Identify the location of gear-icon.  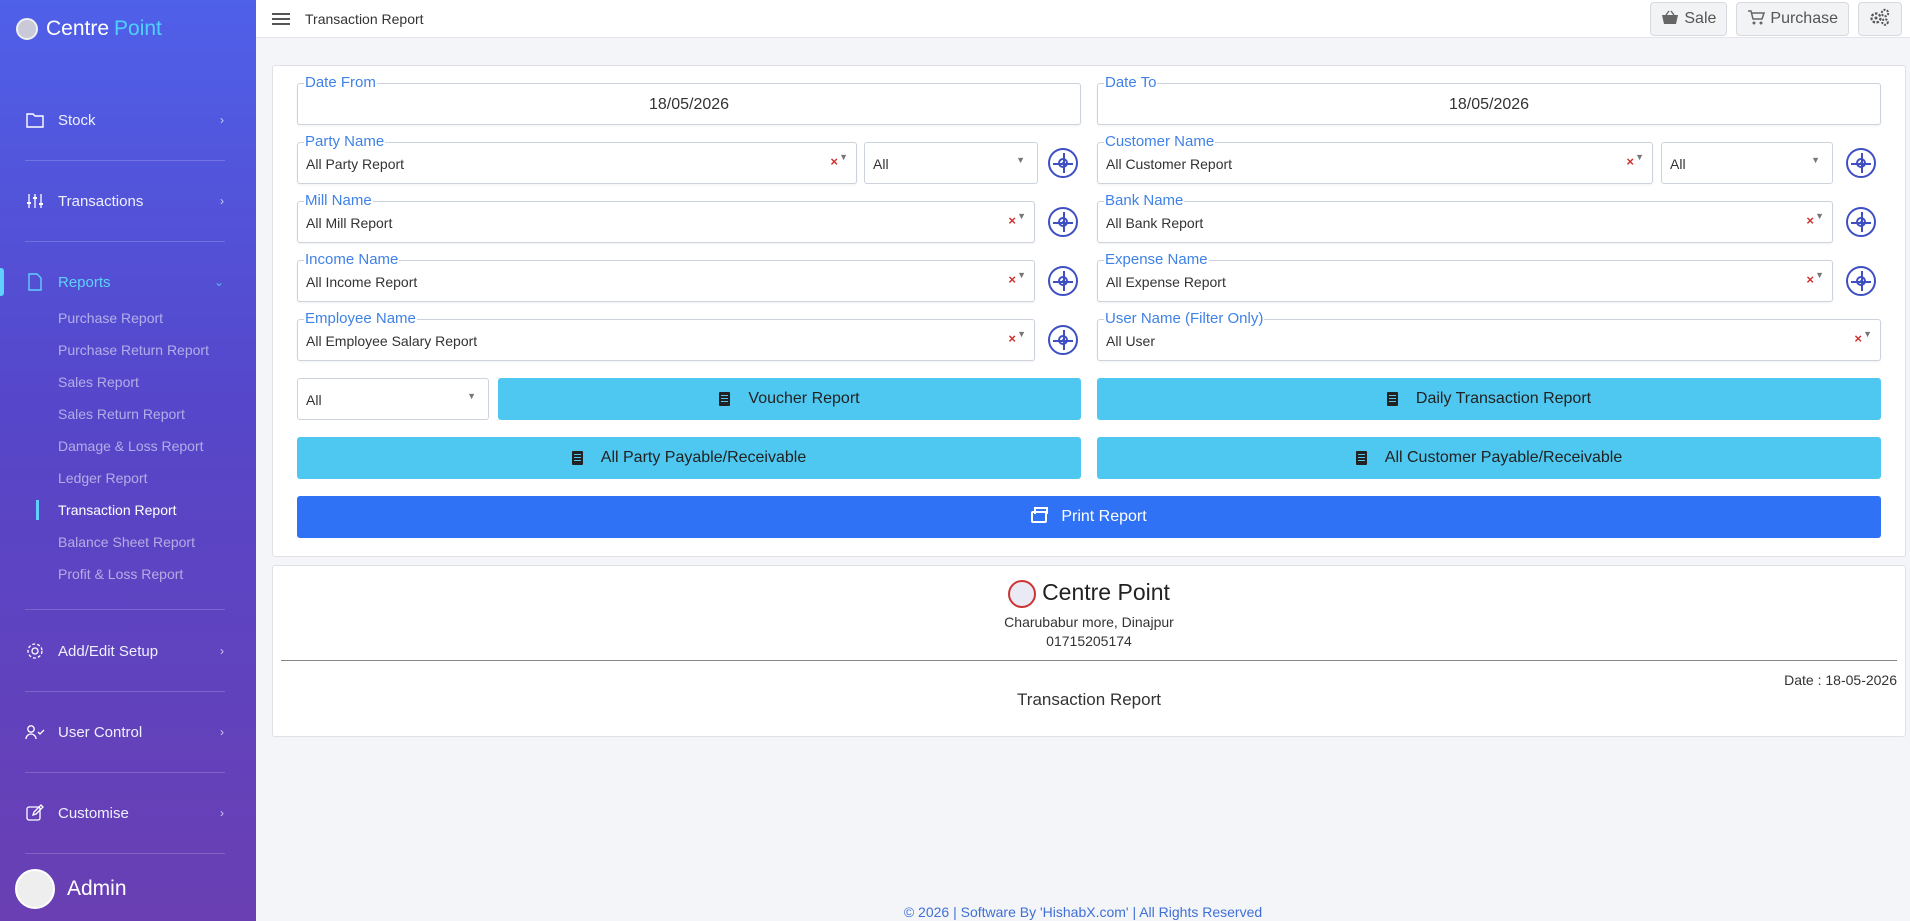
(35, 651).